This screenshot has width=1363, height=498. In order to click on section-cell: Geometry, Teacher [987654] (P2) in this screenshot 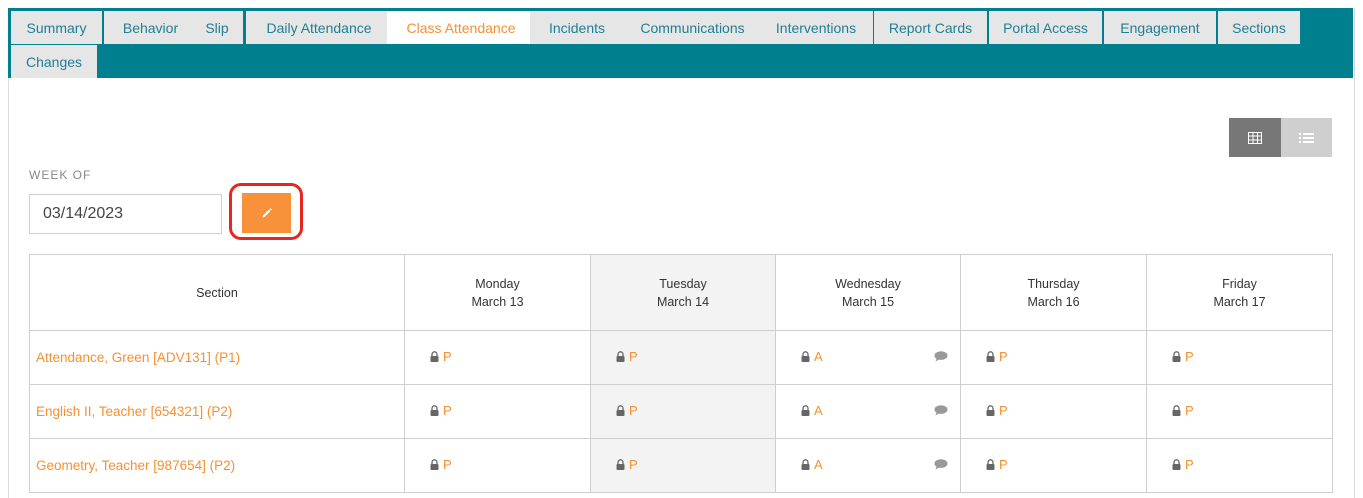, I will do `click(217, 465)`.